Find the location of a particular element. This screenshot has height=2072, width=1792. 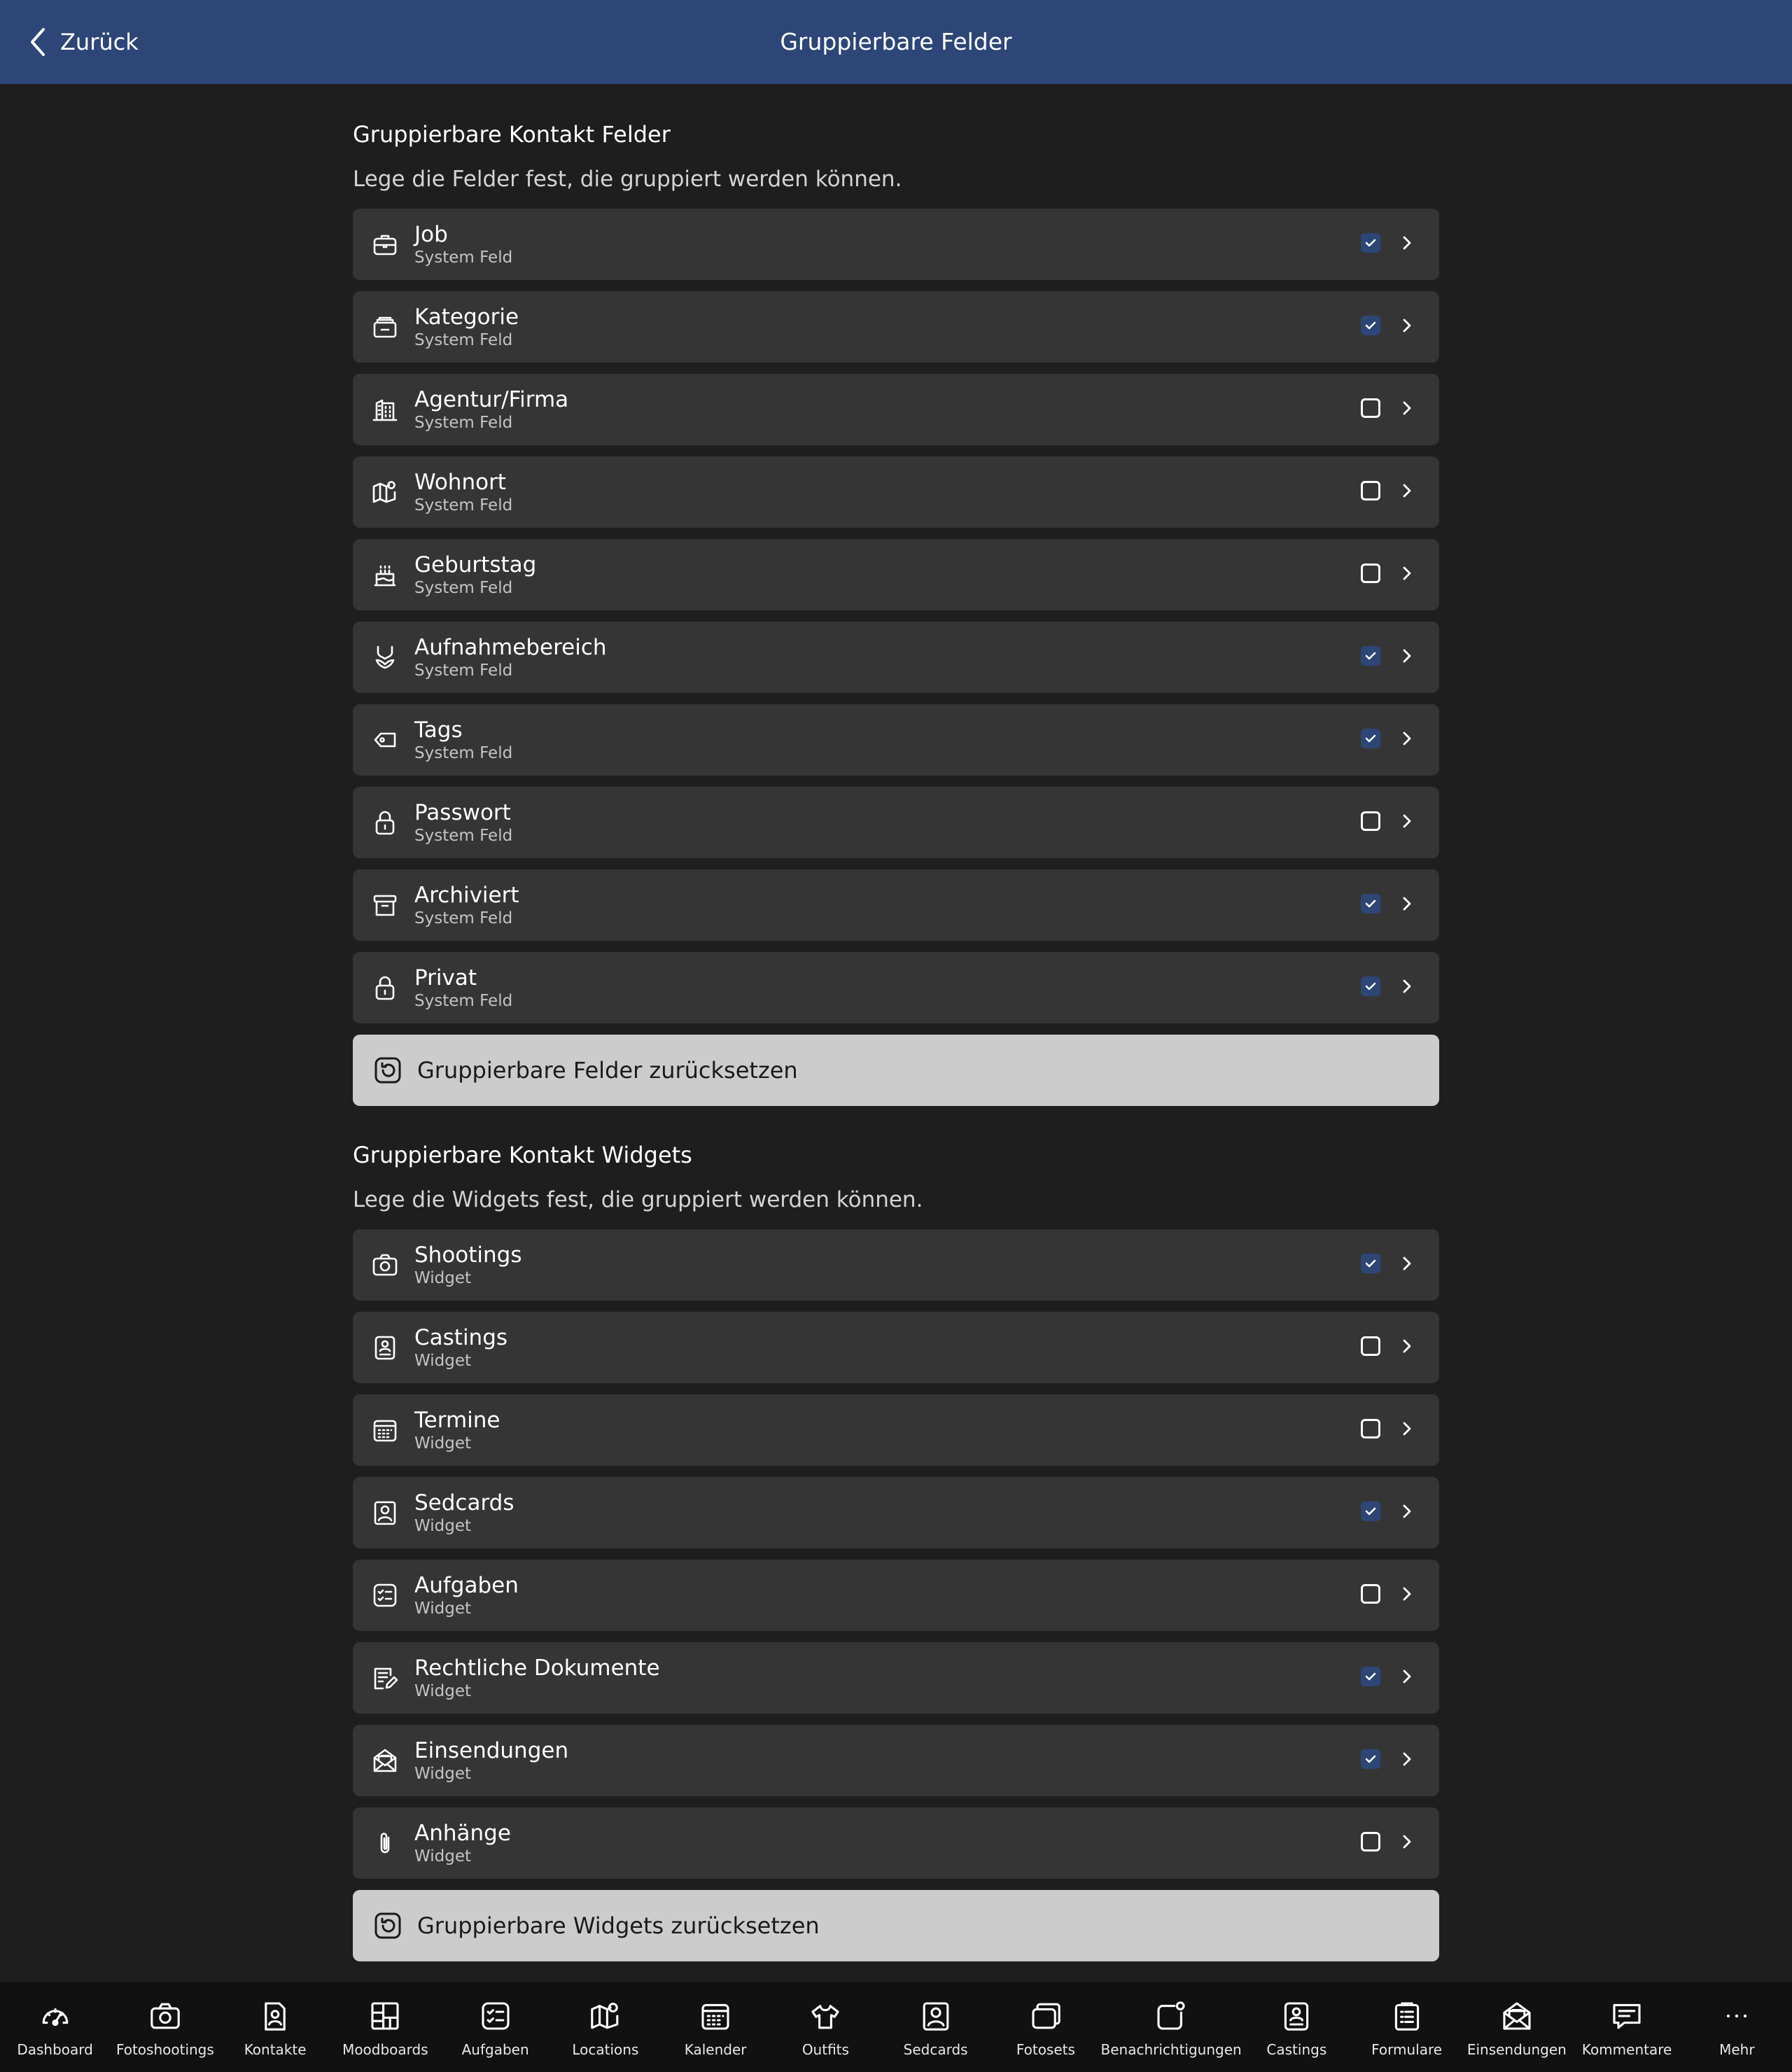

comment-icon is located at coordinates (1627, 2016).